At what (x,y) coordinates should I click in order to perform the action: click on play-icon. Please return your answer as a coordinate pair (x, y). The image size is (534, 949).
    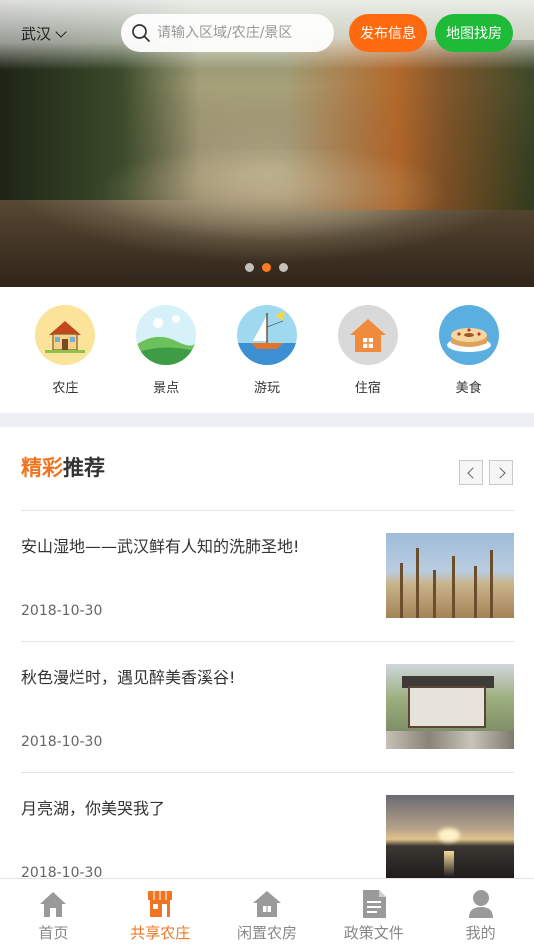
    Looking at the image, I should click on (266, 335).